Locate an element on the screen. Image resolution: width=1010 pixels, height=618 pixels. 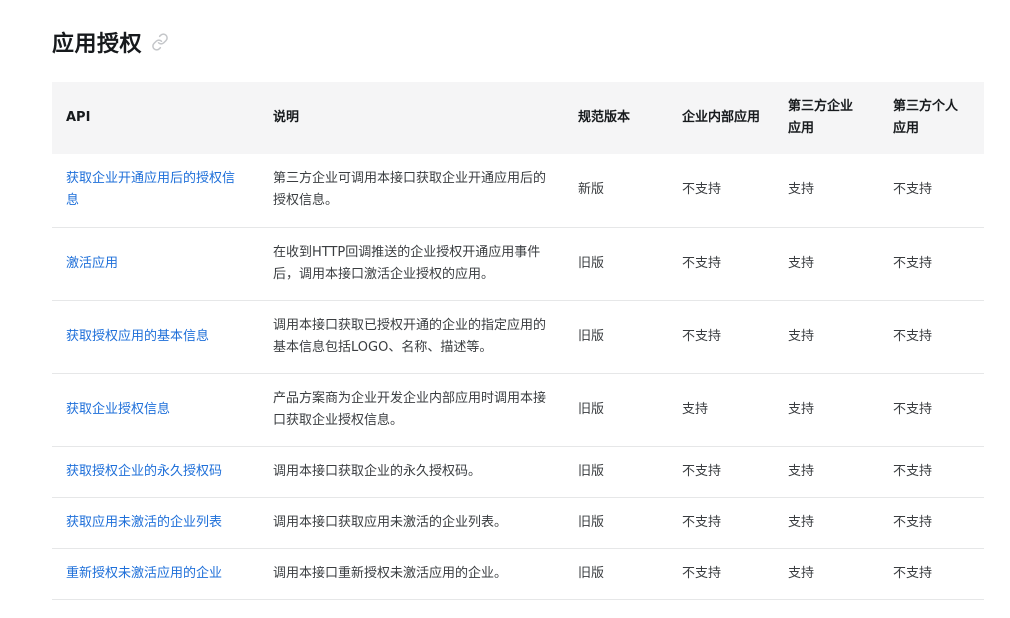
api-cell: 获取企业开通应用后的授权信息 is located at coordinates (155, 191).